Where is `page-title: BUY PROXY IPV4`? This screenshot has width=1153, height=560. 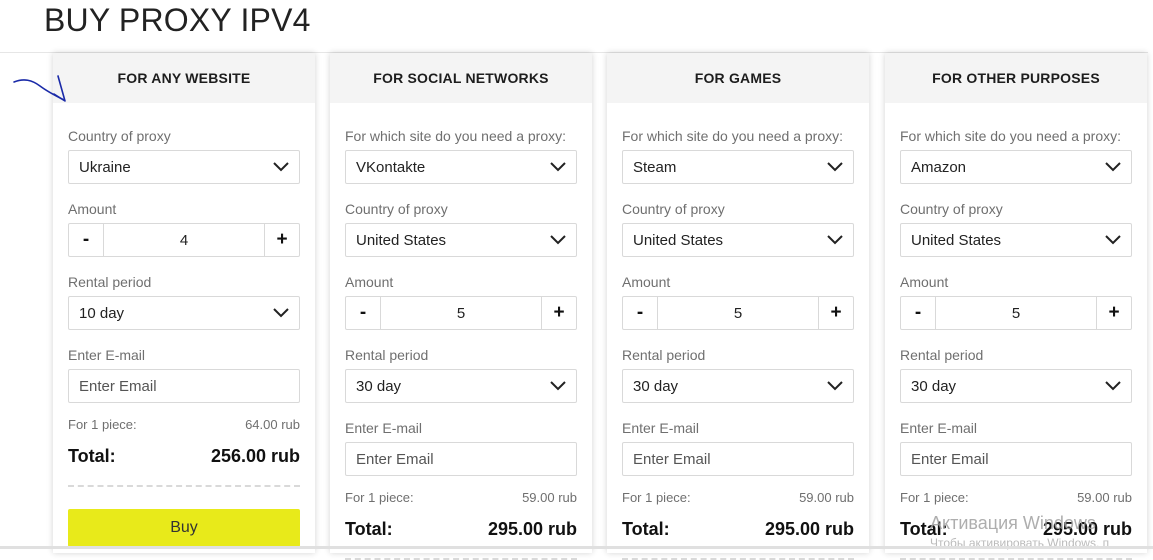
page-title: BUY PROXY IPV4 is located at coordinates (177, 20).